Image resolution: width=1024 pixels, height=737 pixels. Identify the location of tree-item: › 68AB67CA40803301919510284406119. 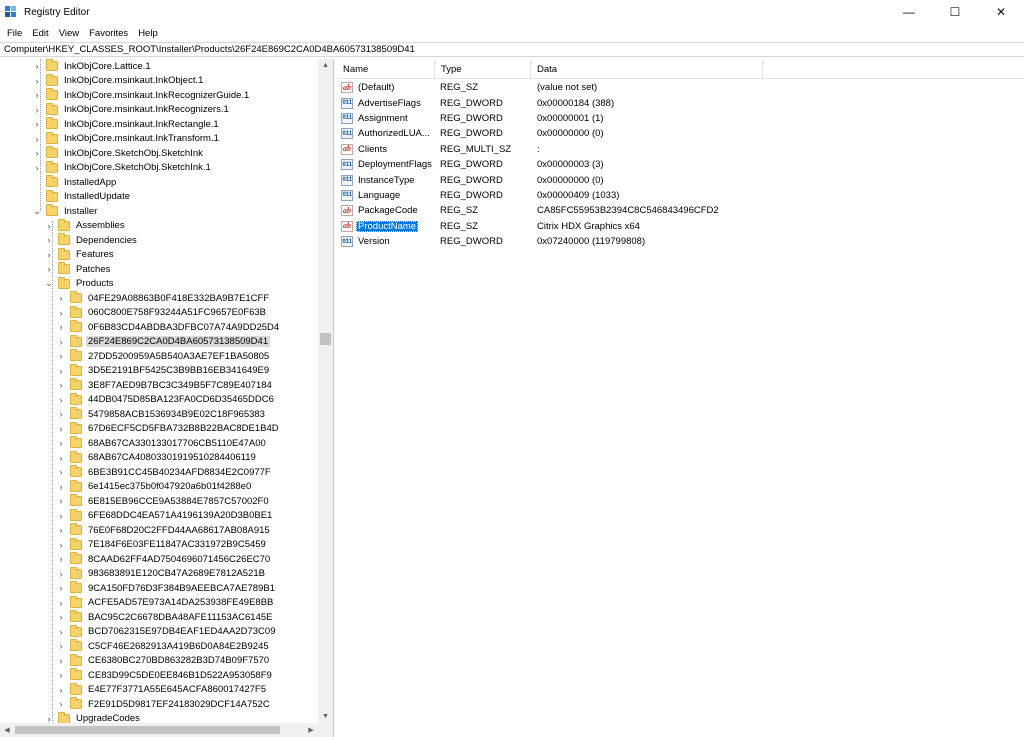
(159, 458).